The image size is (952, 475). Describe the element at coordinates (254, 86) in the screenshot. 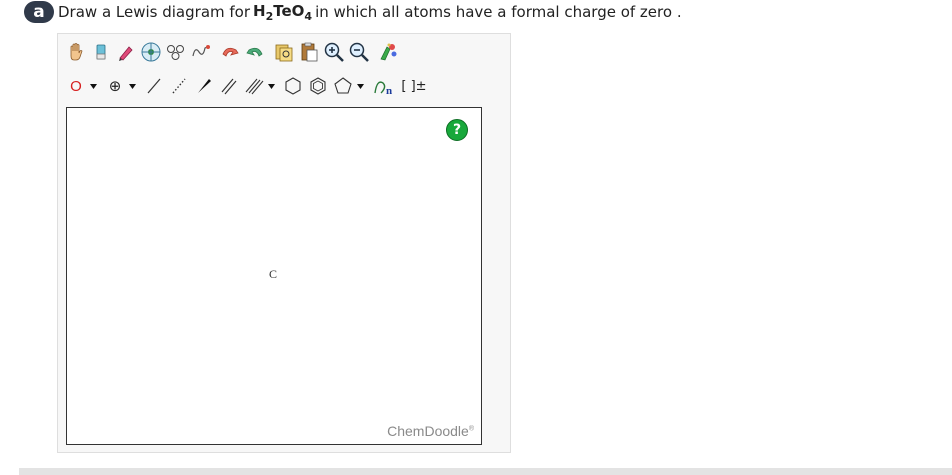

I see `triple-bond-icon` at that location.